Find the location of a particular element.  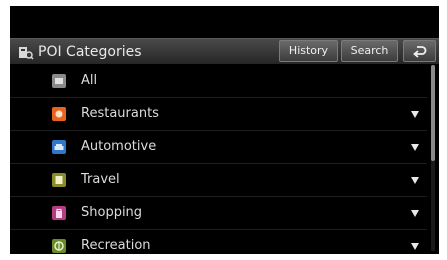

travel-icon is located at coordinates (59, 180).